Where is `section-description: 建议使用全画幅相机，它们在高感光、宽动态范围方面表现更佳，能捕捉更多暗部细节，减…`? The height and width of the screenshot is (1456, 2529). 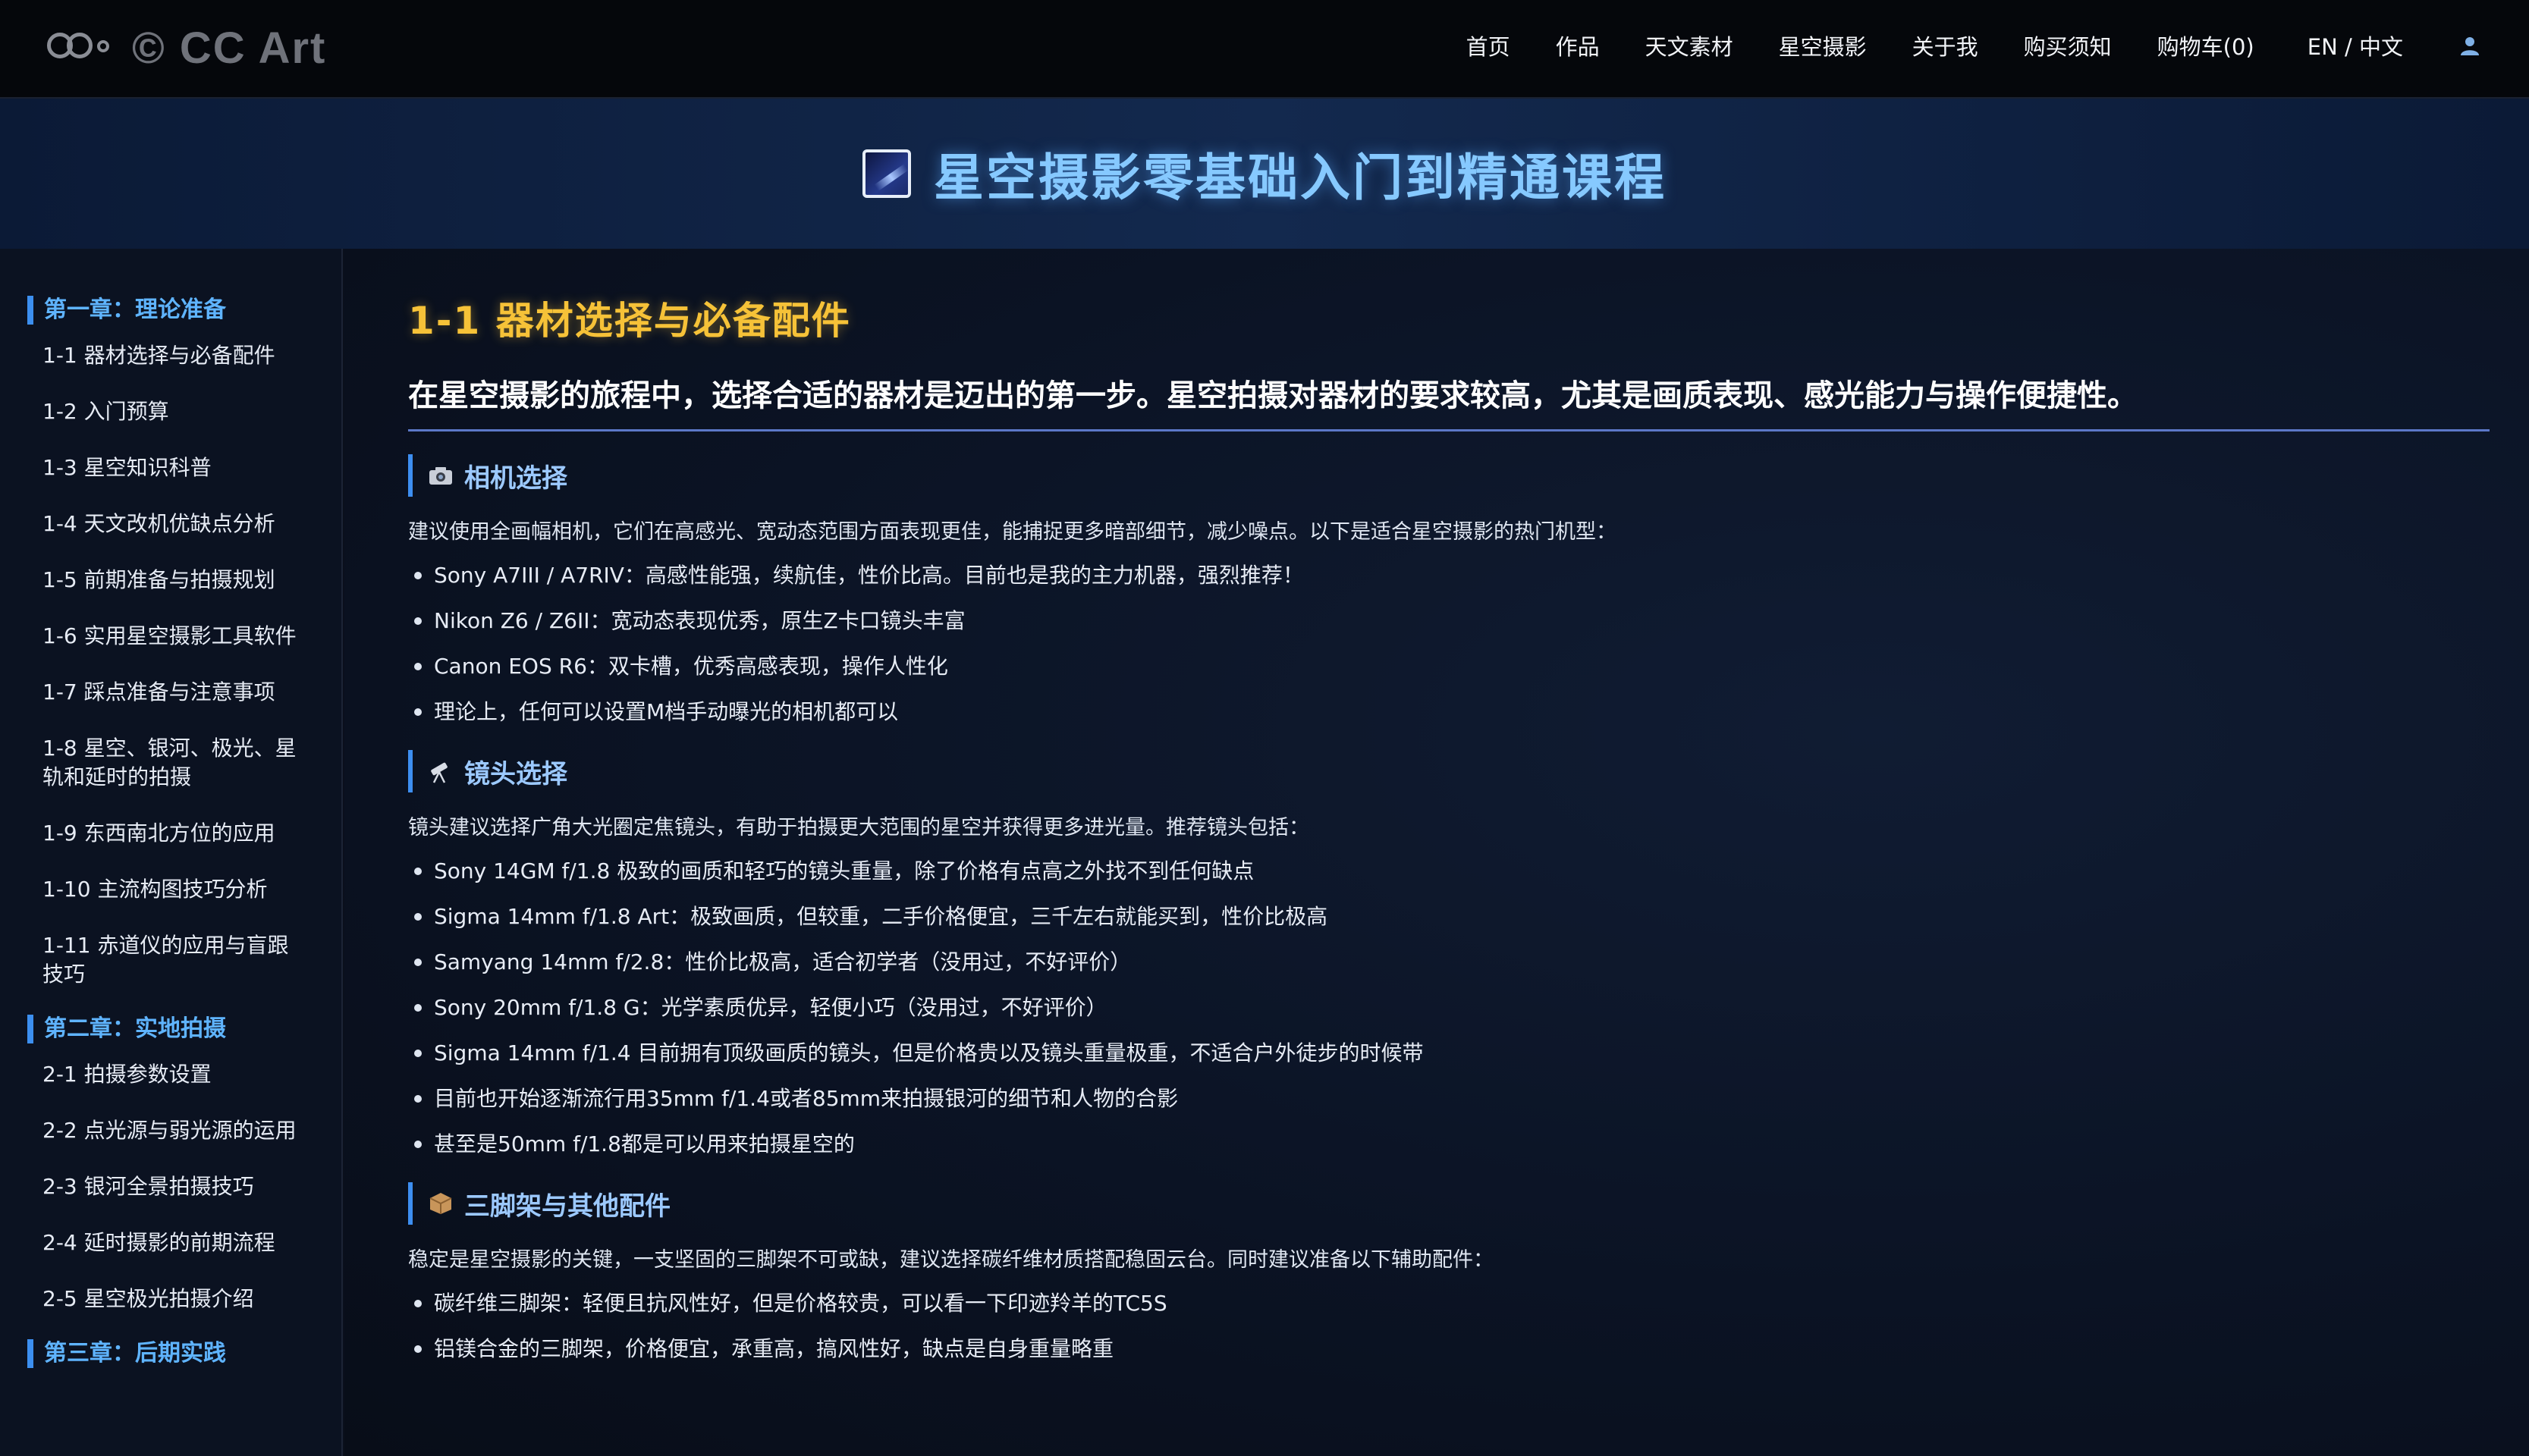
section-description: 建议使用全画幅相机，它们在高感光、宽动态范围方面表现更佳，能捕捉更多暗部细节，减… is located at coordinates (1012, 532).